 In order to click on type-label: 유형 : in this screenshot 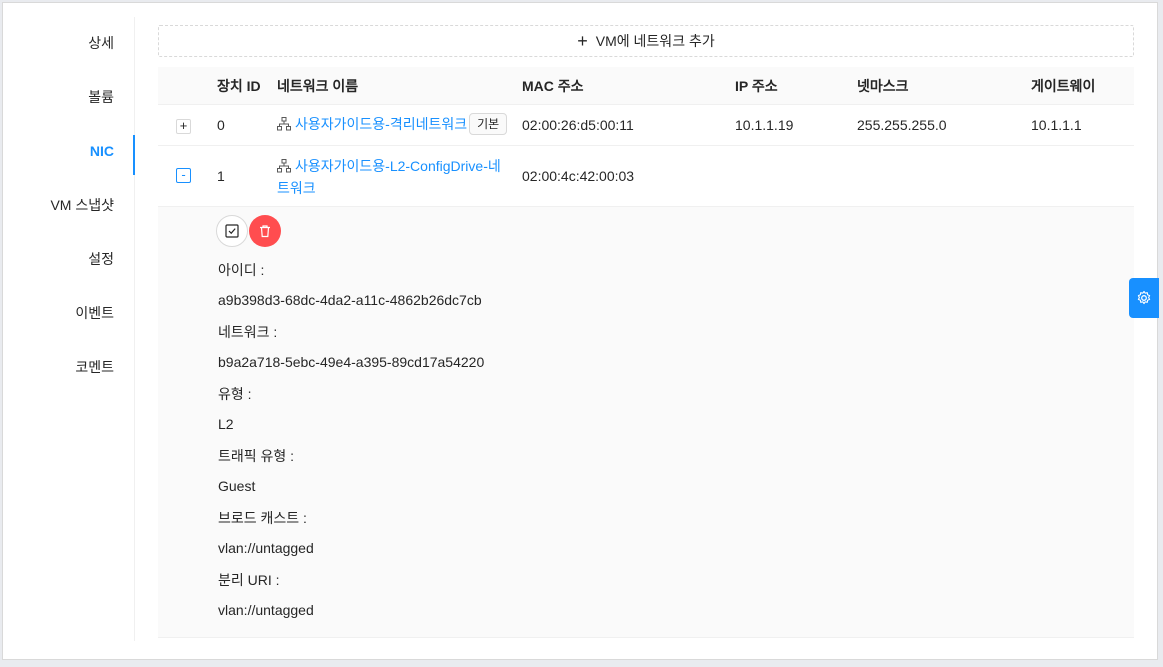, I will do `click(235, 394)`.